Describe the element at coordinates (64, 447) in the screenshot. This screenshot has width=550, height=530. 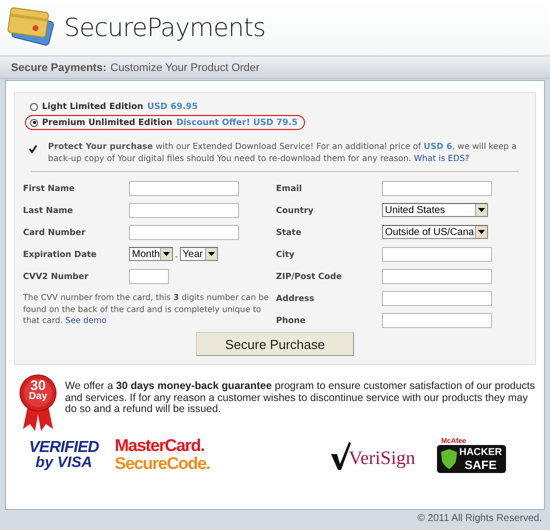
I see `logo-text: VERIFIED` at that location.